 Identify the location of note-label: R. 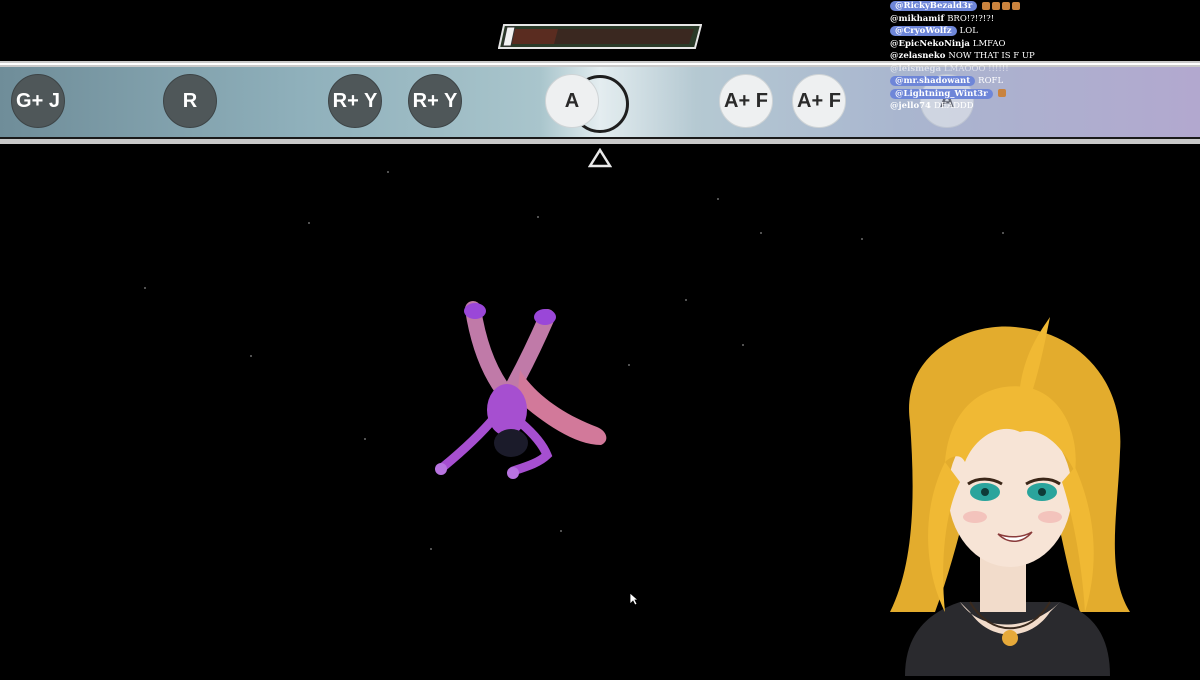
(190, 100).